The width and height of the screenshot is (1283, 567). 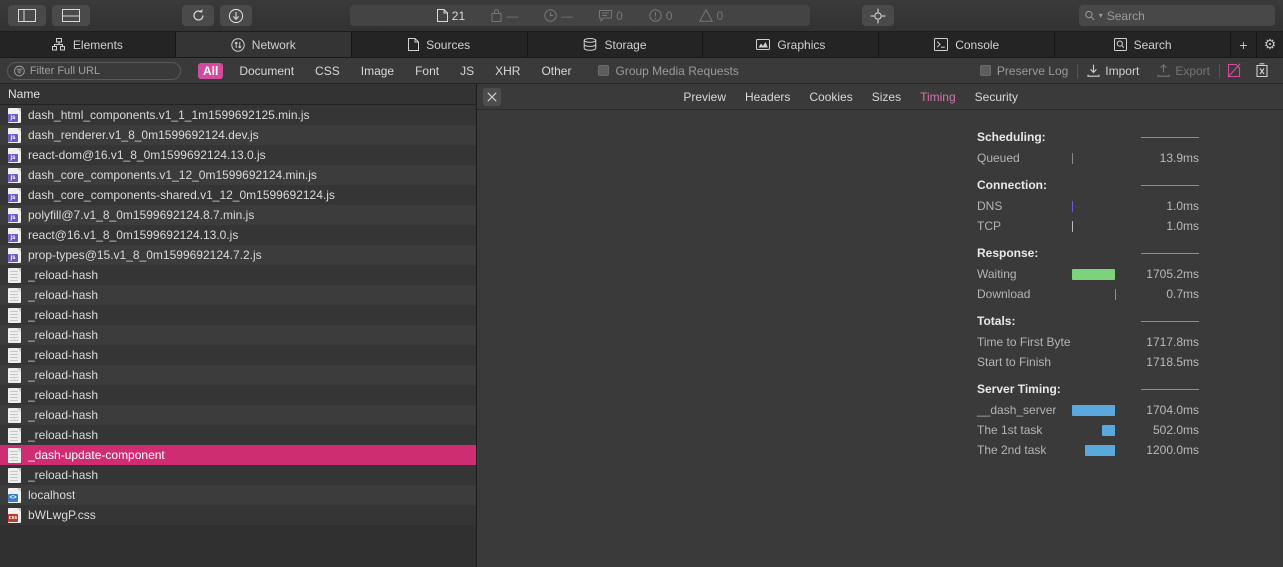 What do you see at coordinates (1262, 70) in the screenshot?
I see `clear-network-button` at bounding box center [1262, 70].